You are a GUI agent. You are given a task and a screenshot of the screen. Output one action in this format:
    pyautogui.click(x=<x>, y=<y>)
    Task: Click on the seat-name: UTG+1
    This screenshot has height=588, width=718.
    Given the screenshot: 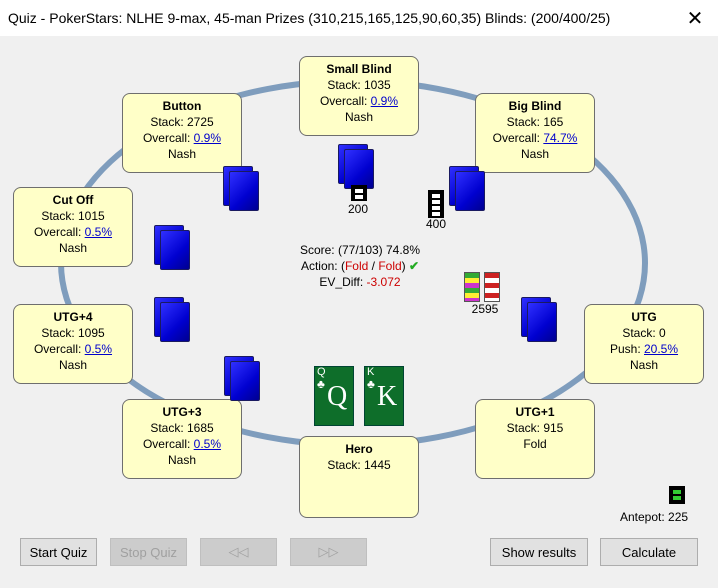 What is the action you would take?
    pyautogui.click(x=535, y=412)
    